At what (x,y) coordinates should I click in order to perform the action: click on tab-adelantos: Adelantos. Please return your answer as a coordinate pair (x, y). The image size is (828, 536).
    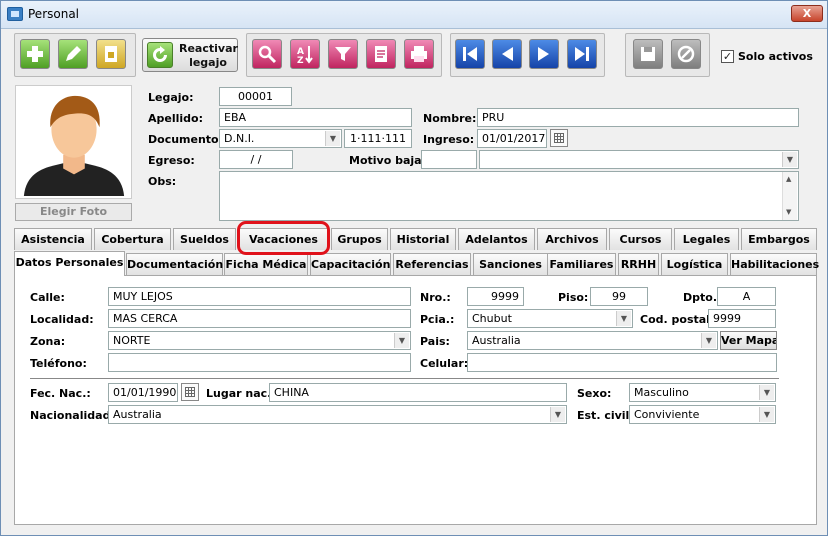
    Looking at the image, I should click on (496, 239).